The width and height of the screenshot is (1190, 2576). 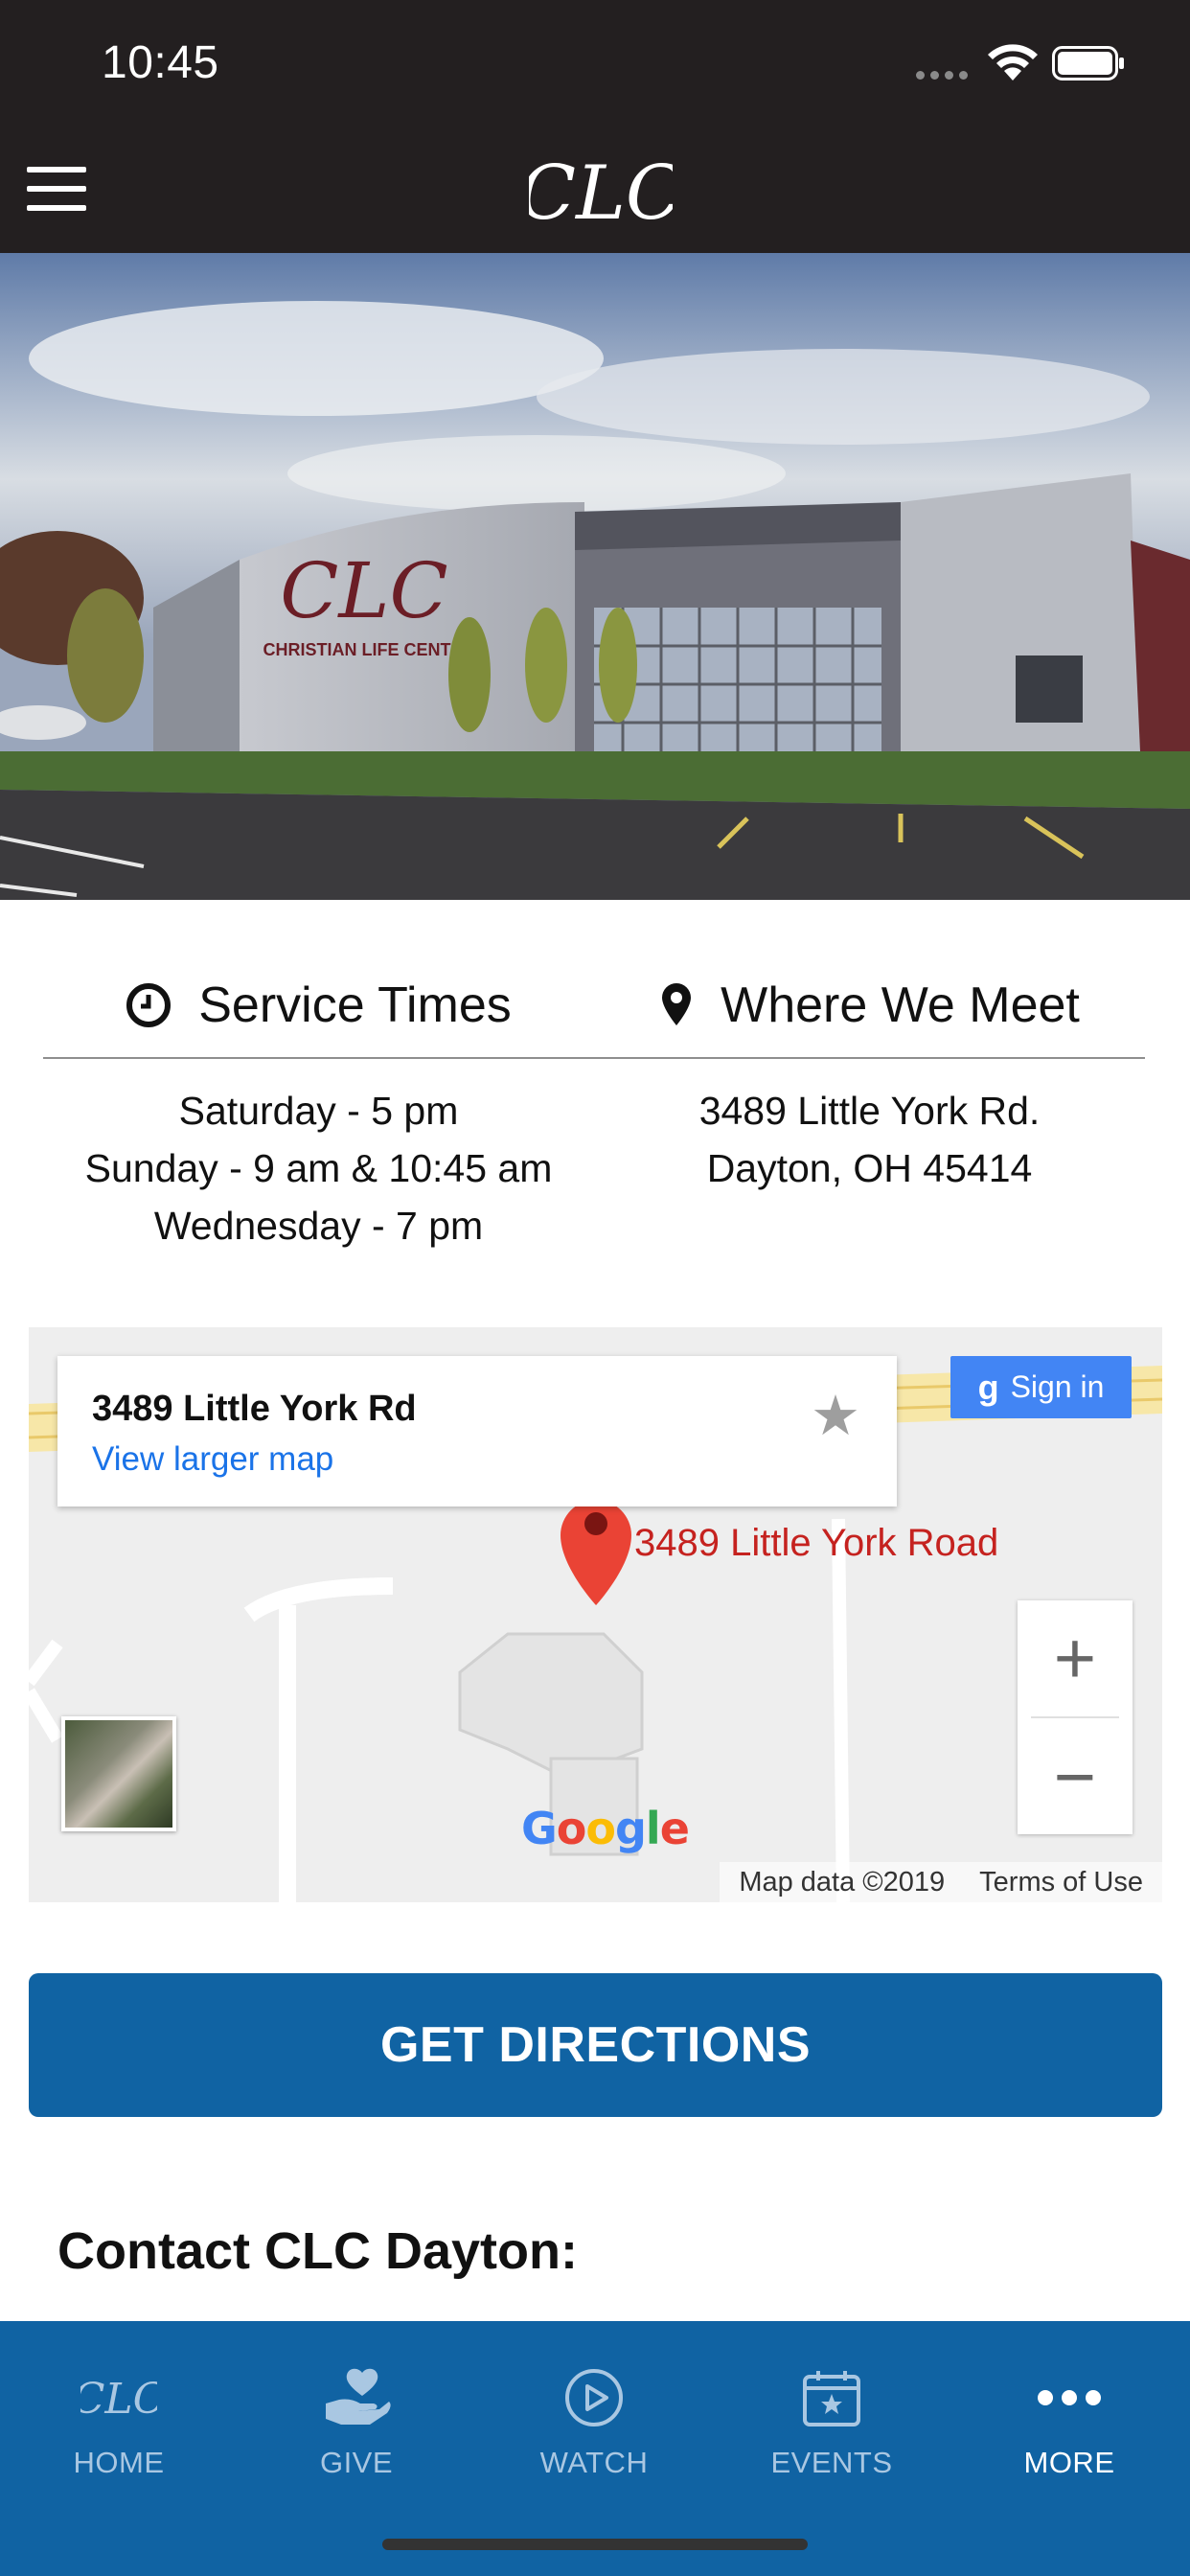 What do you see at coordinates (842, 1882) in the screenshot?
I see `map-data-text: Map data ©2019` at bounding box center [842, 1882].